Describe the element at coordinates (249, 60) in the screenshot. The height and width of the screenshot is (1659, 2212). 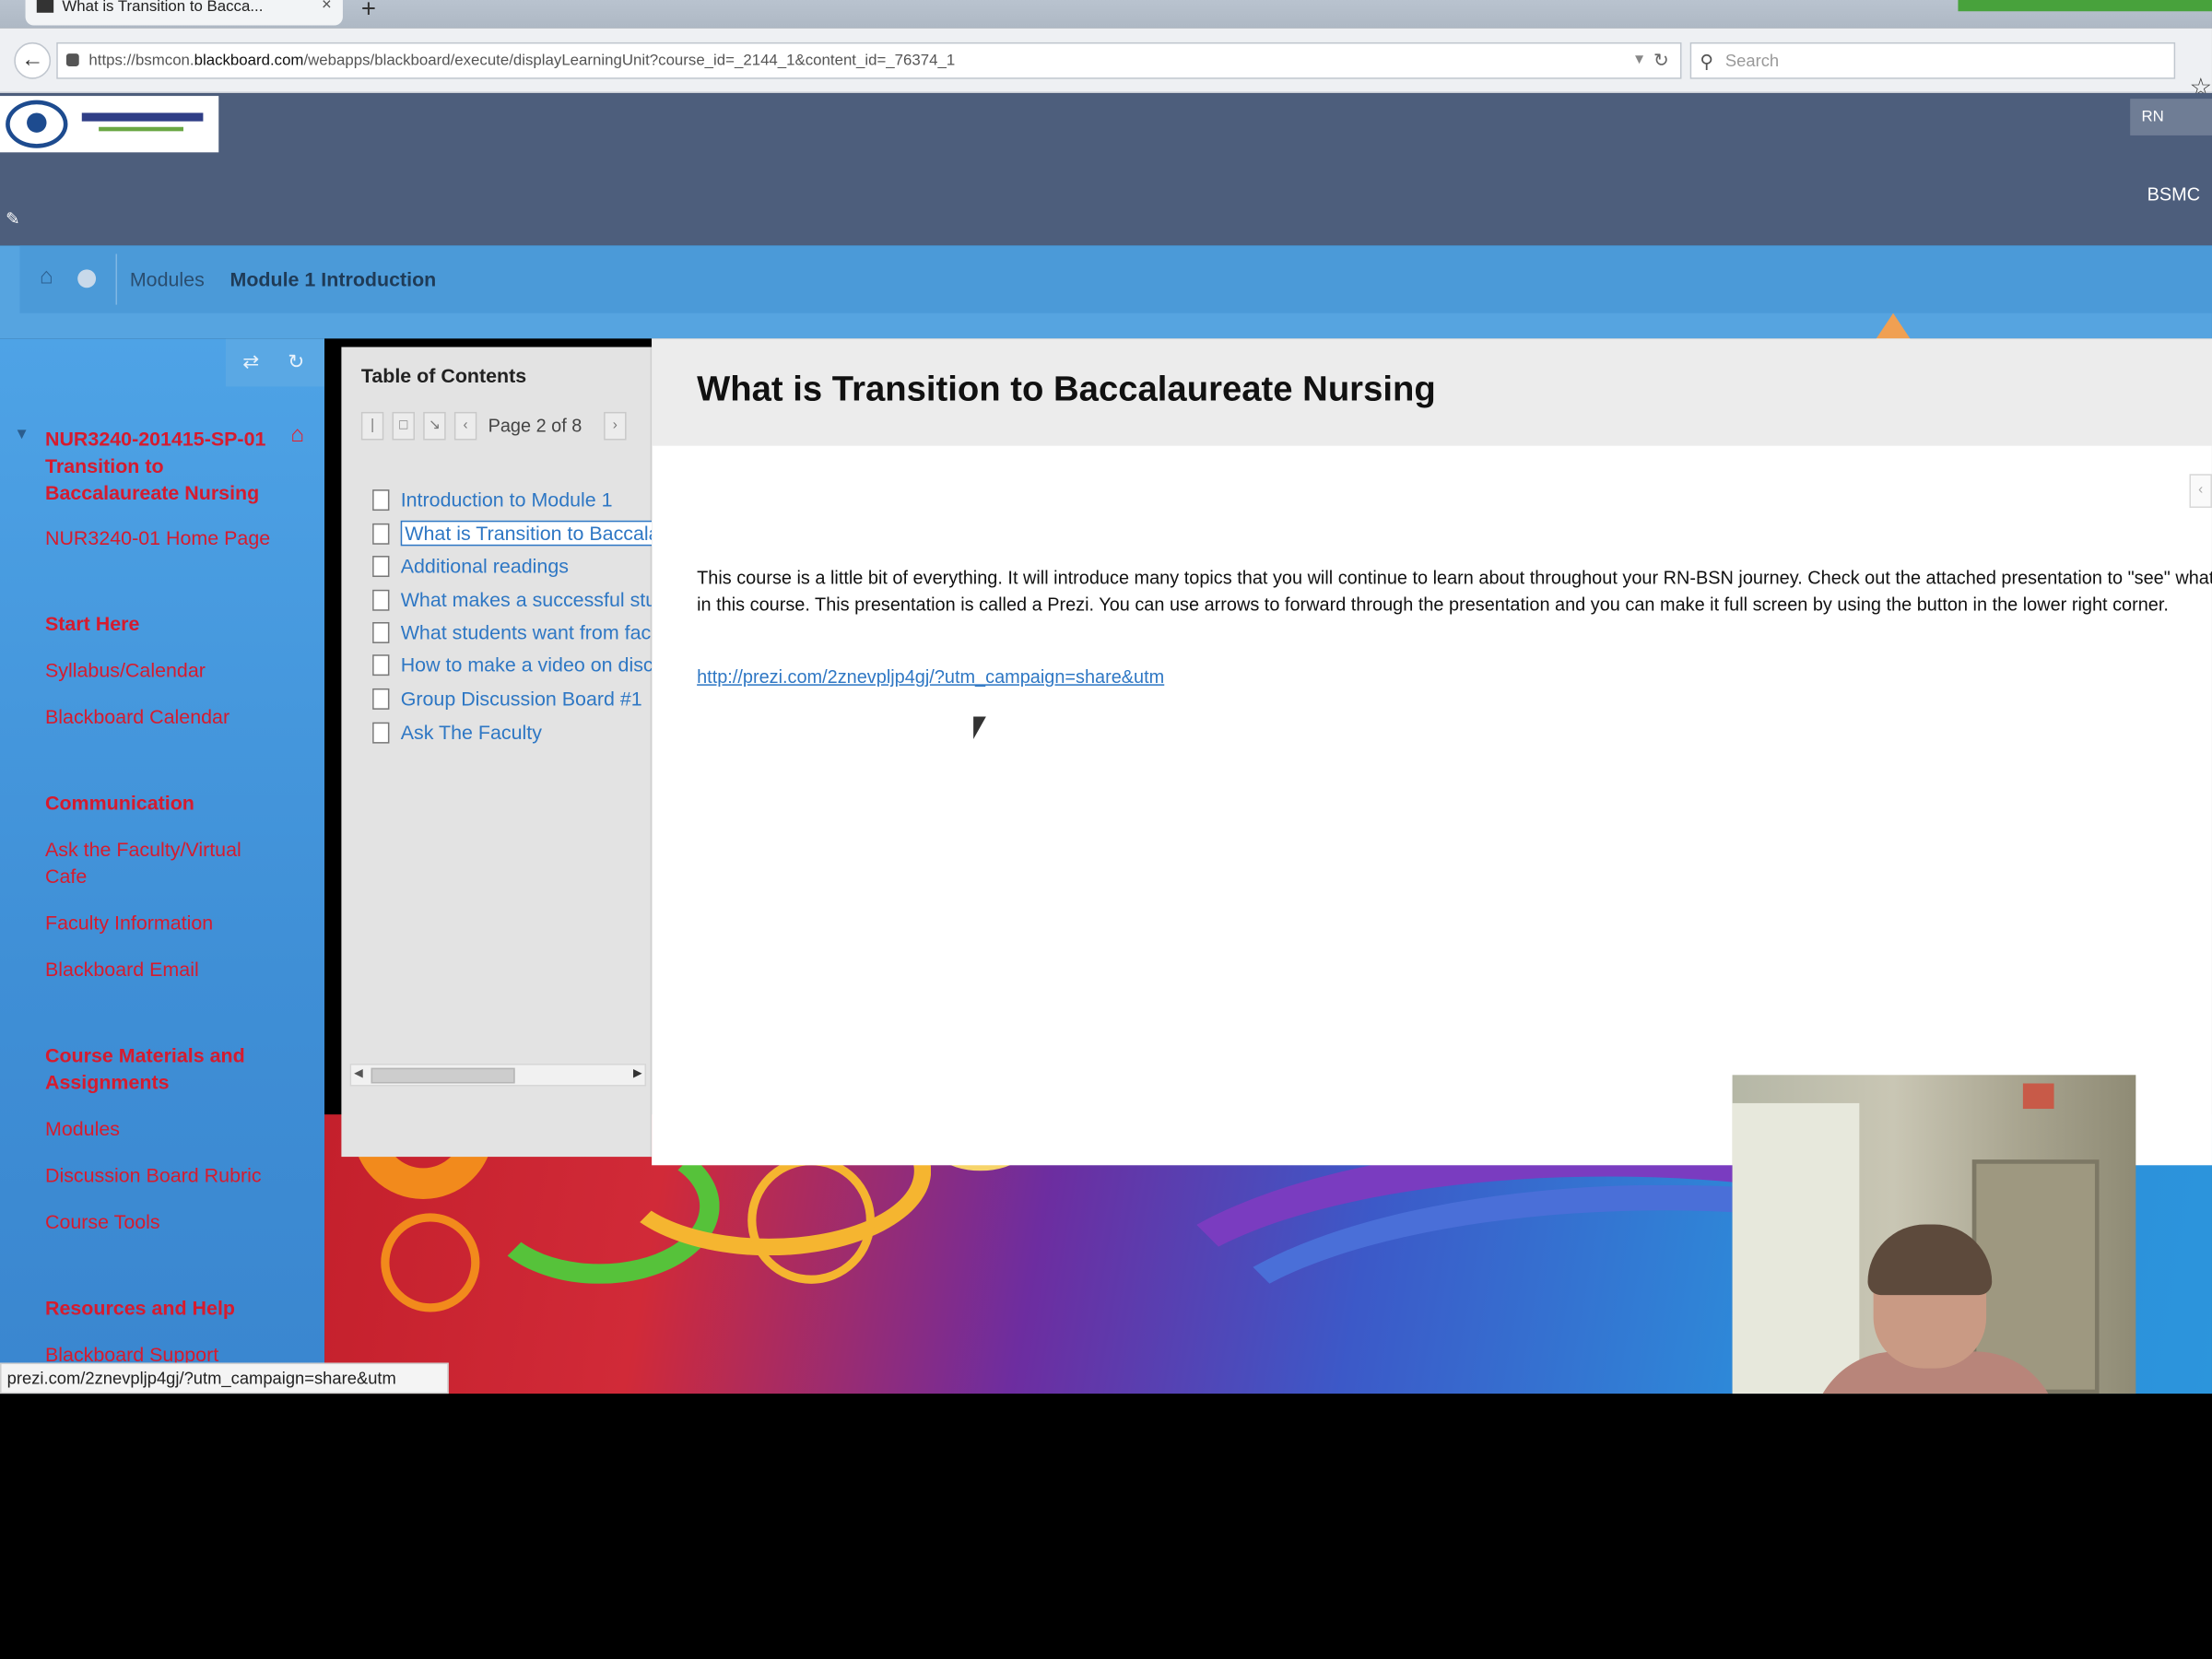
I see `url-domain: blackboard.com` at that location.